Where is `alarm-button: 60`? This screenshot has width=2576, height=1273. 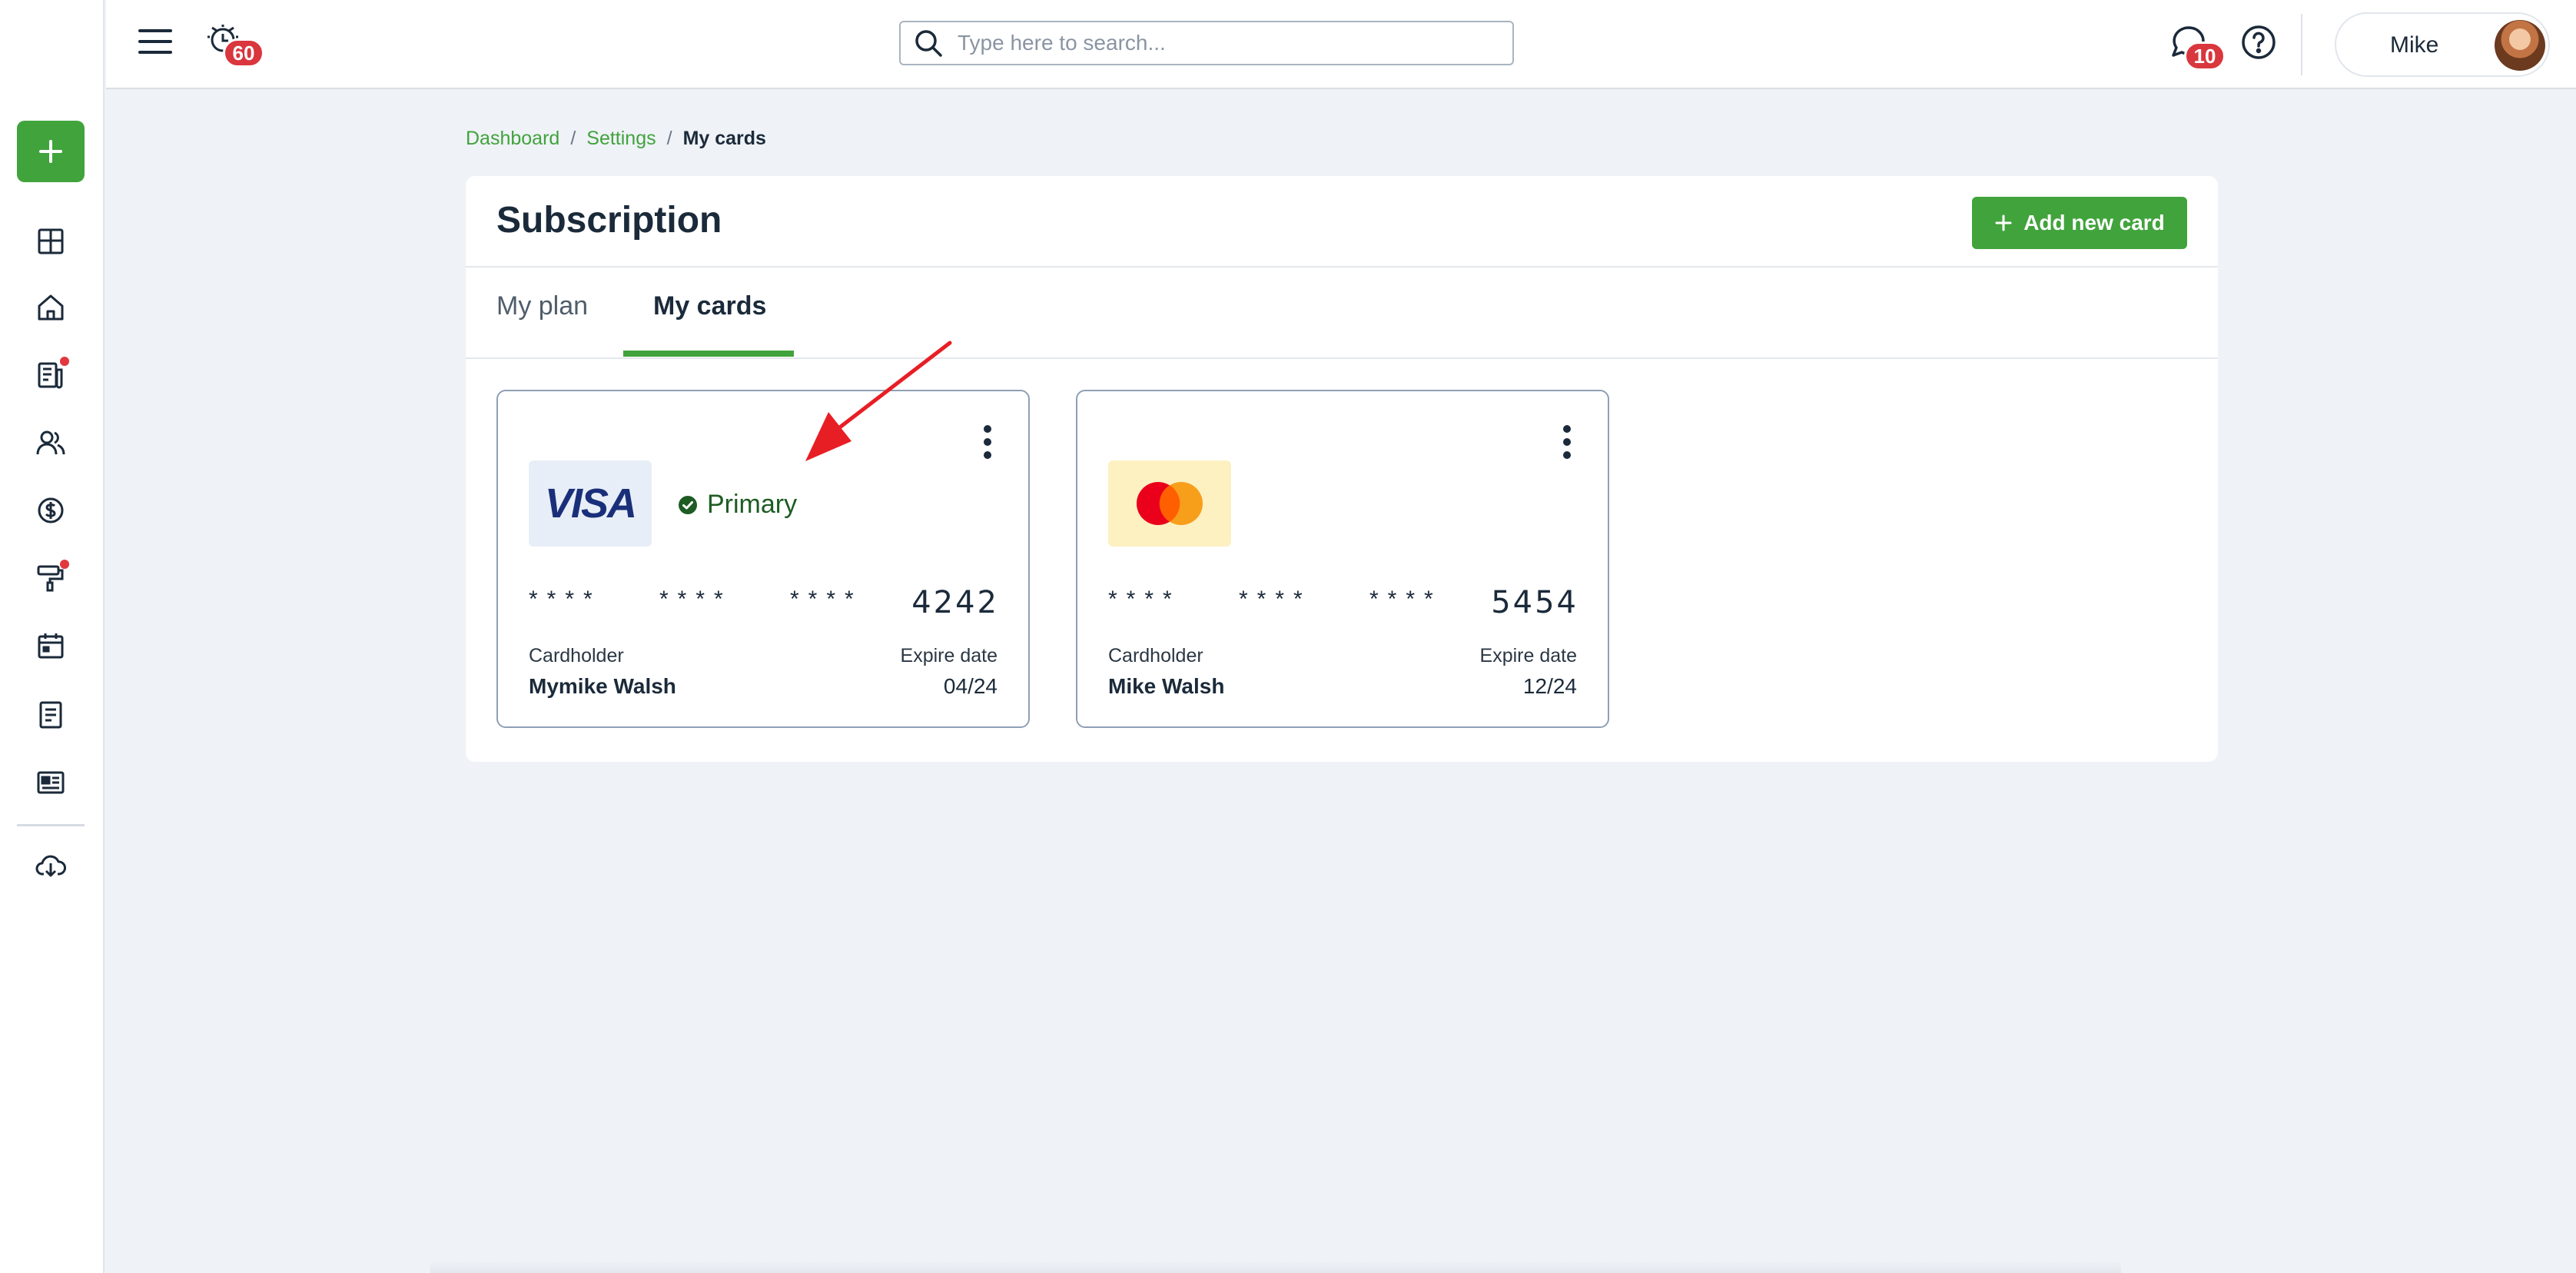
alarm-button: 60 is located at coordinates (235, 45).